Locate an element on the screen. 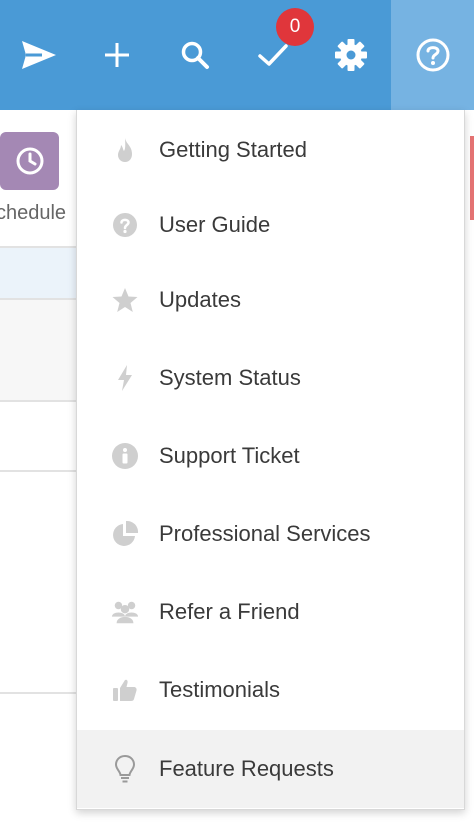 Image resolution: width=474 pixels, height=824 pixels. gear-icon is located at coordinates (351, 55).